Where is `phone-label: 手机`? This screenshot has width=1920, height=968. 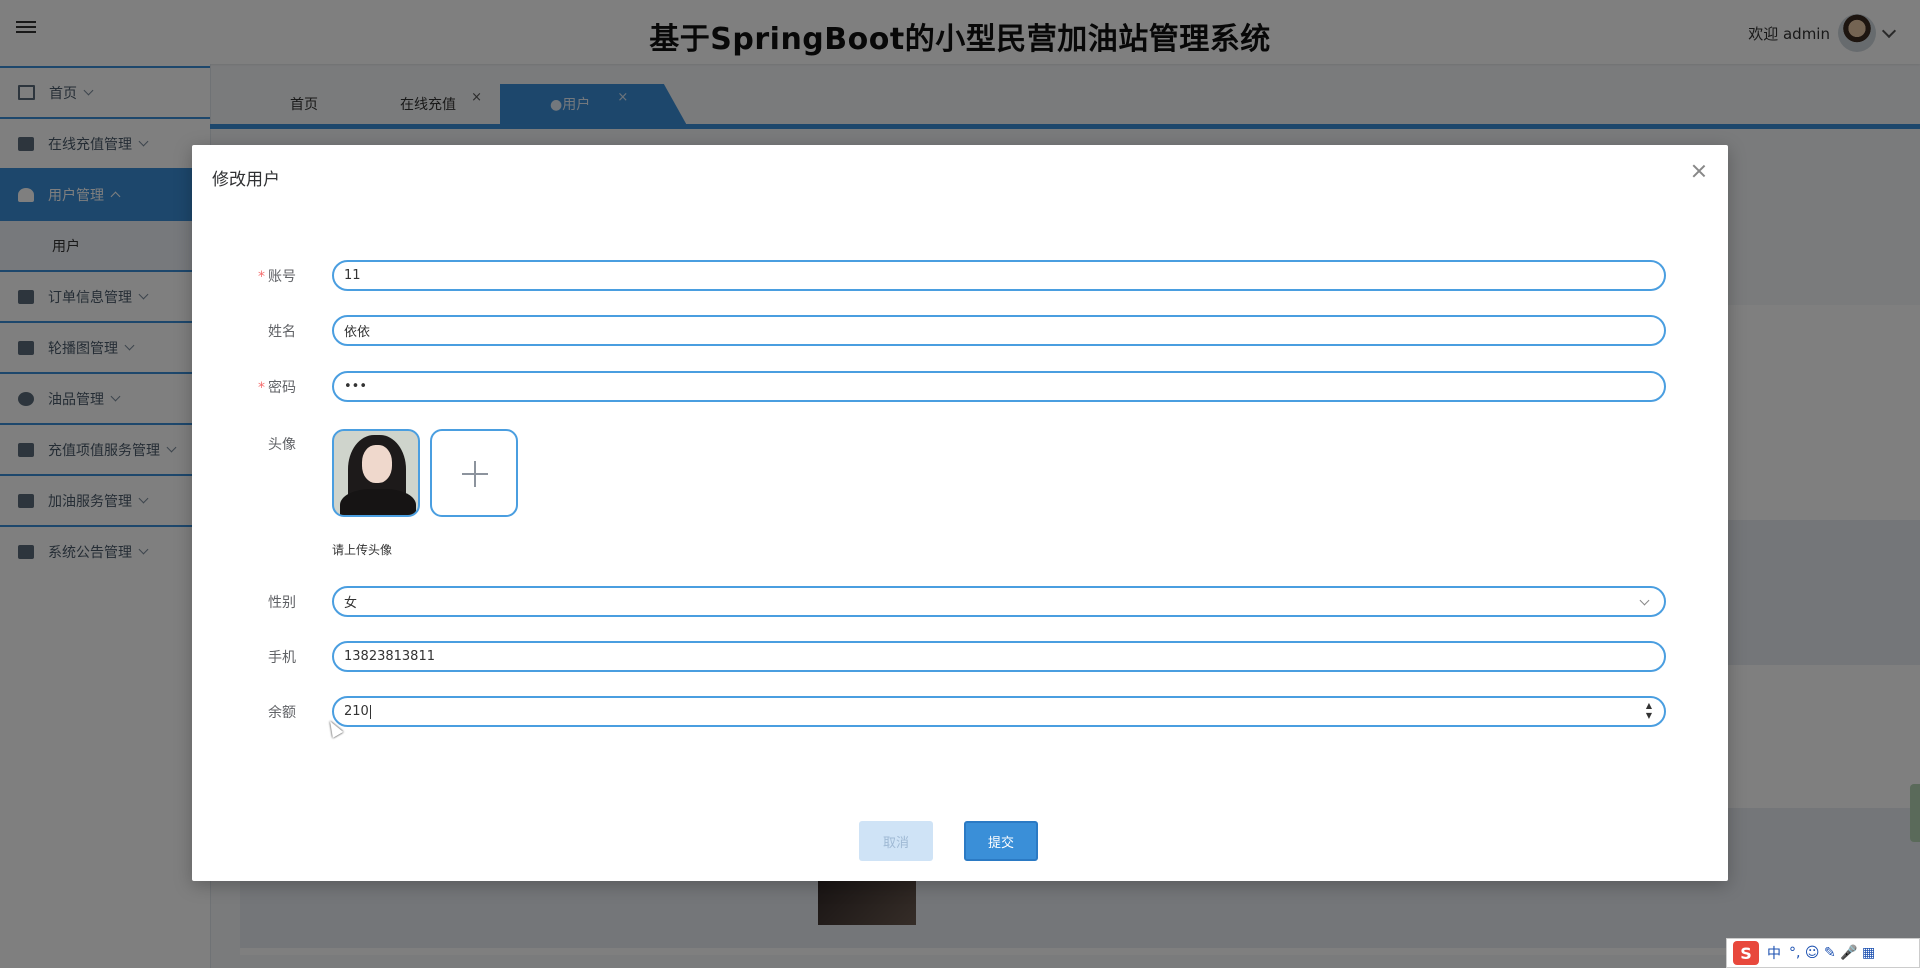 phone-label: 手机 is located at coordinates (282, 658).